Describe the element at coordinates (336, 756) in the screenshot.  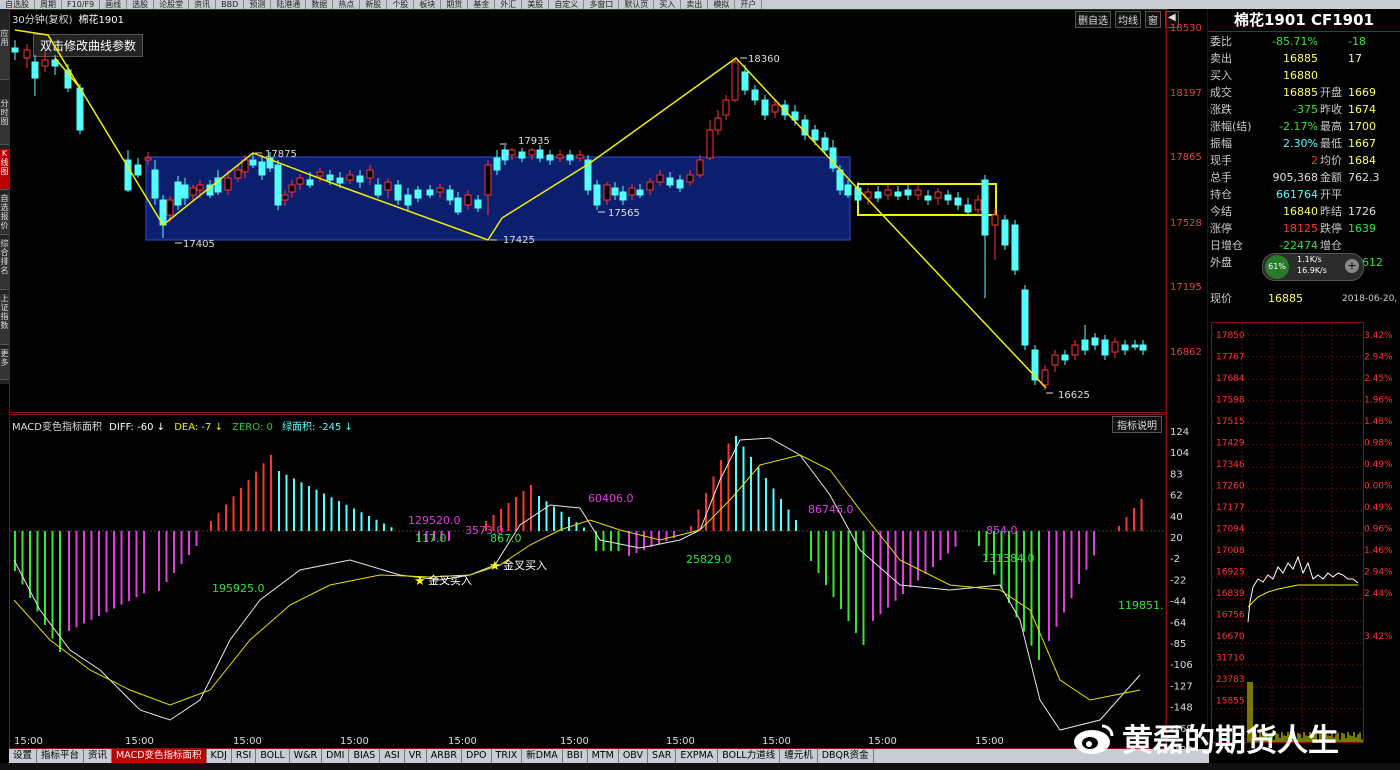
I see `indicator-tab: DMI` at that location.